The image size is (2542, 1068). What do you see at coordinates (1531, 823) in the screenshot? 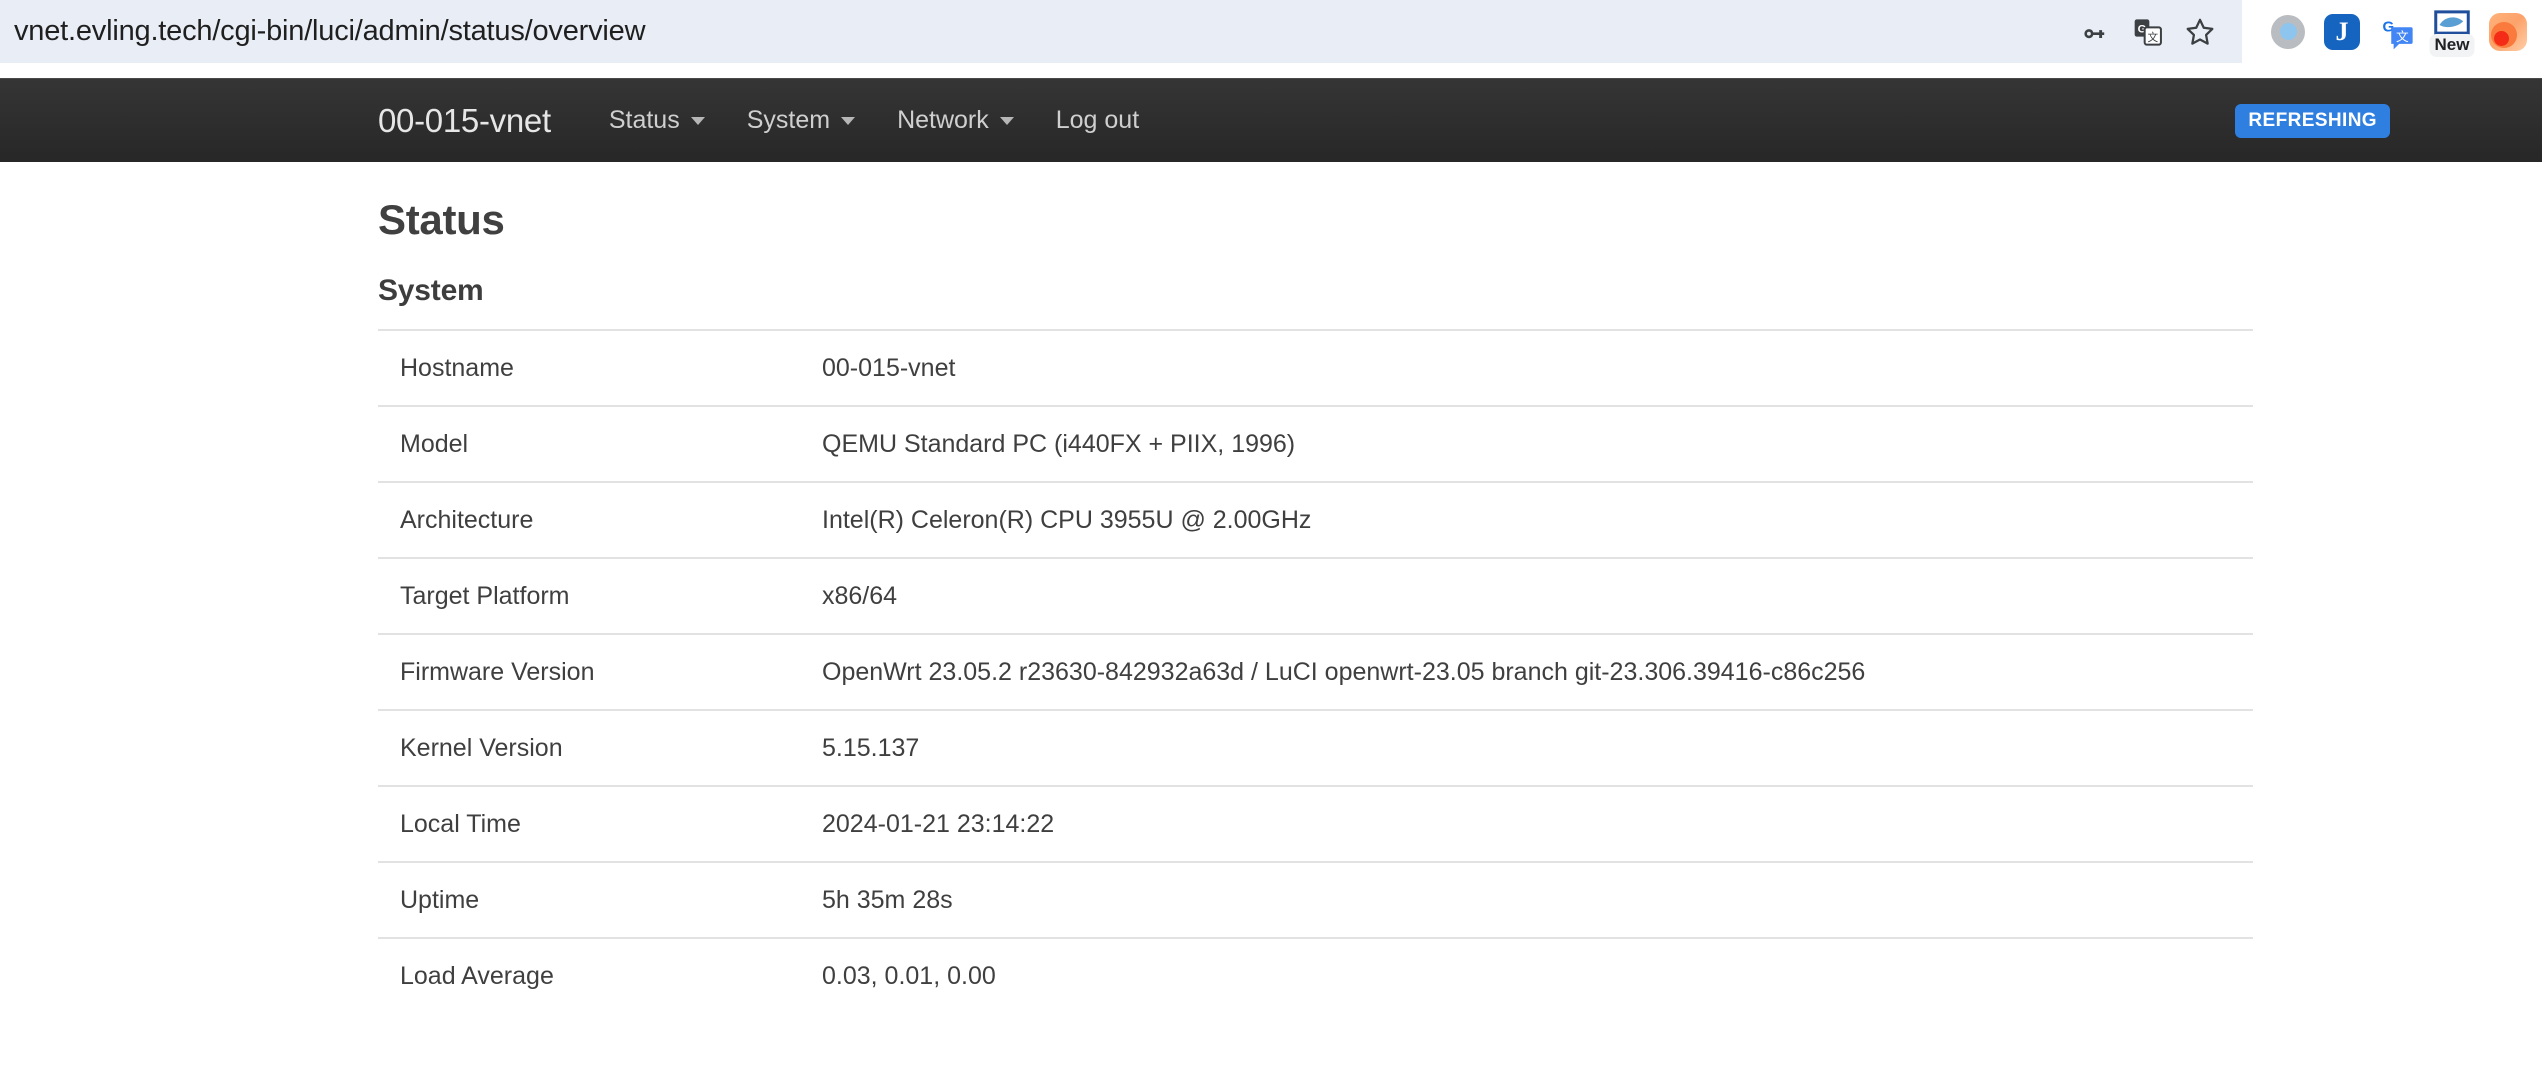
I see `row-value: 2024-01-21 23:14:22` at bounding box center [1531, 823].